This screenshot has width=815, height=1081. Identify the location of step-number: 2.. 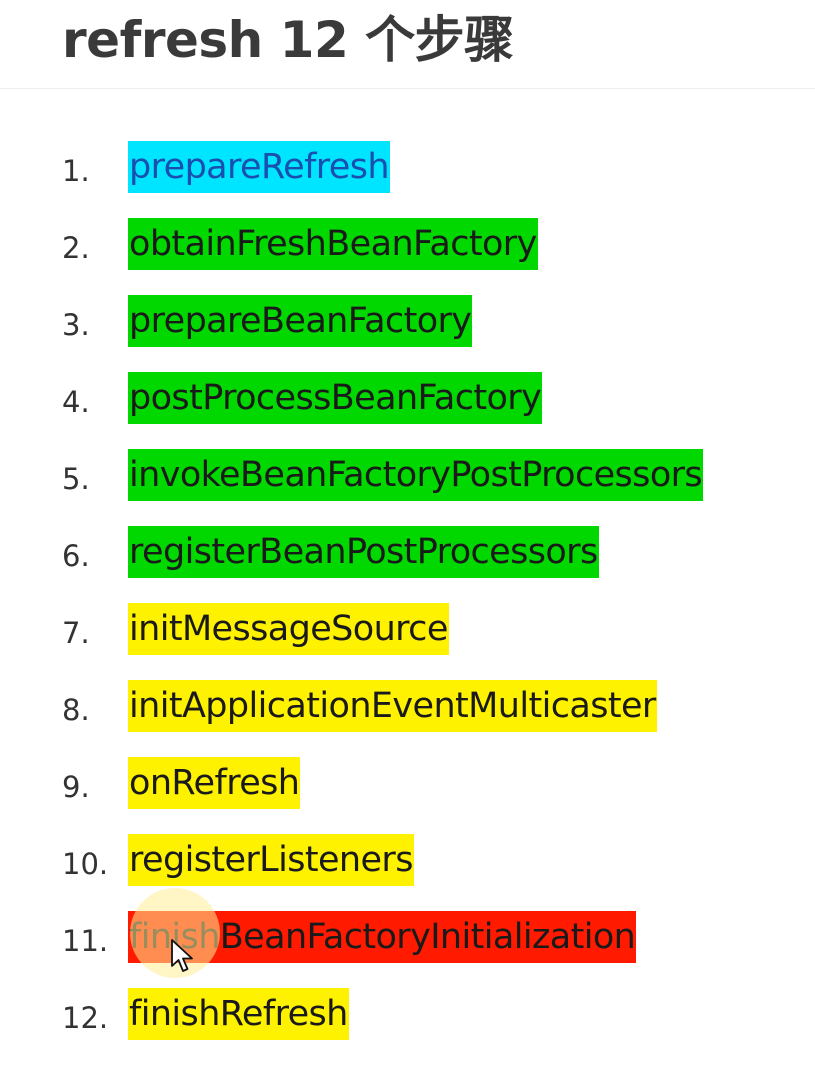
(76, 248).